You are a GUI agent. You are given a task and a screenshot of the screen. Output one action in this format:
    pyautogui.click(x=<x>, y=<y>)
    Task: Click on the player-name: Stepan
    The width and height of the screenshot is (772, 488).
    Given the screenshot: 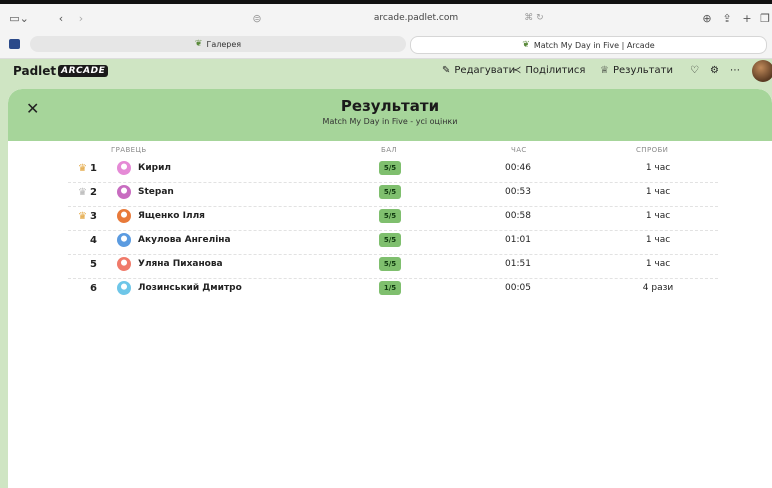 What is the action you would take?
    pyautogui.click(x=156, y=192)
    